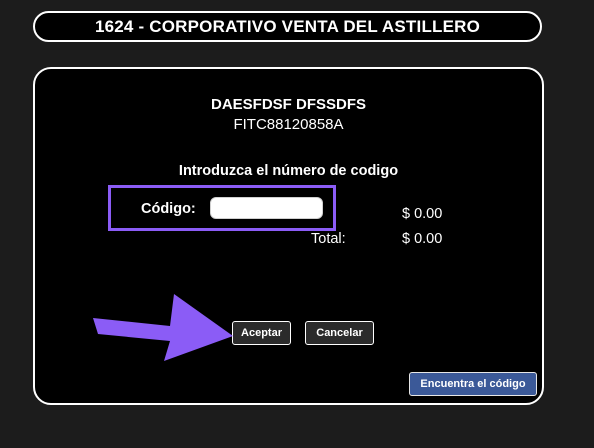 The image size is (594, 448). I want to click on code-highlight-box: Código:, so click(222, 208).